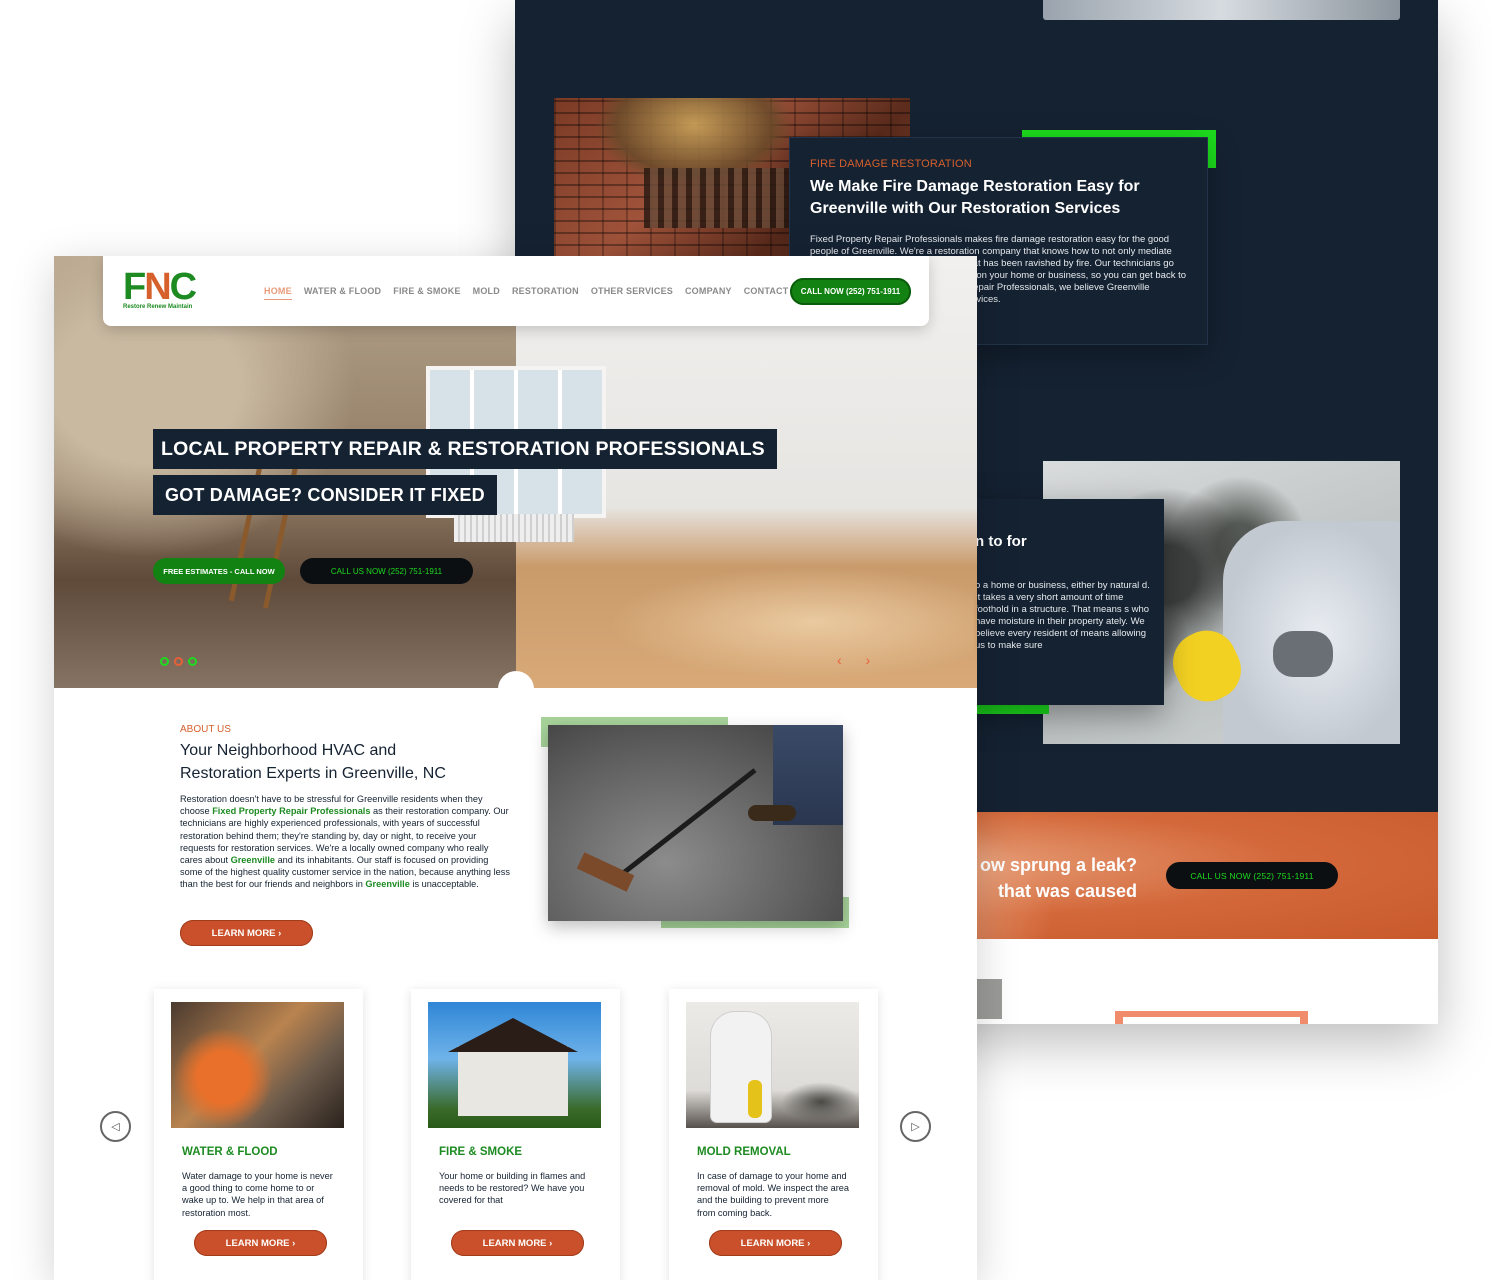  I want to click on service-title: FIRE & SMOKE, so click(481, 1152).